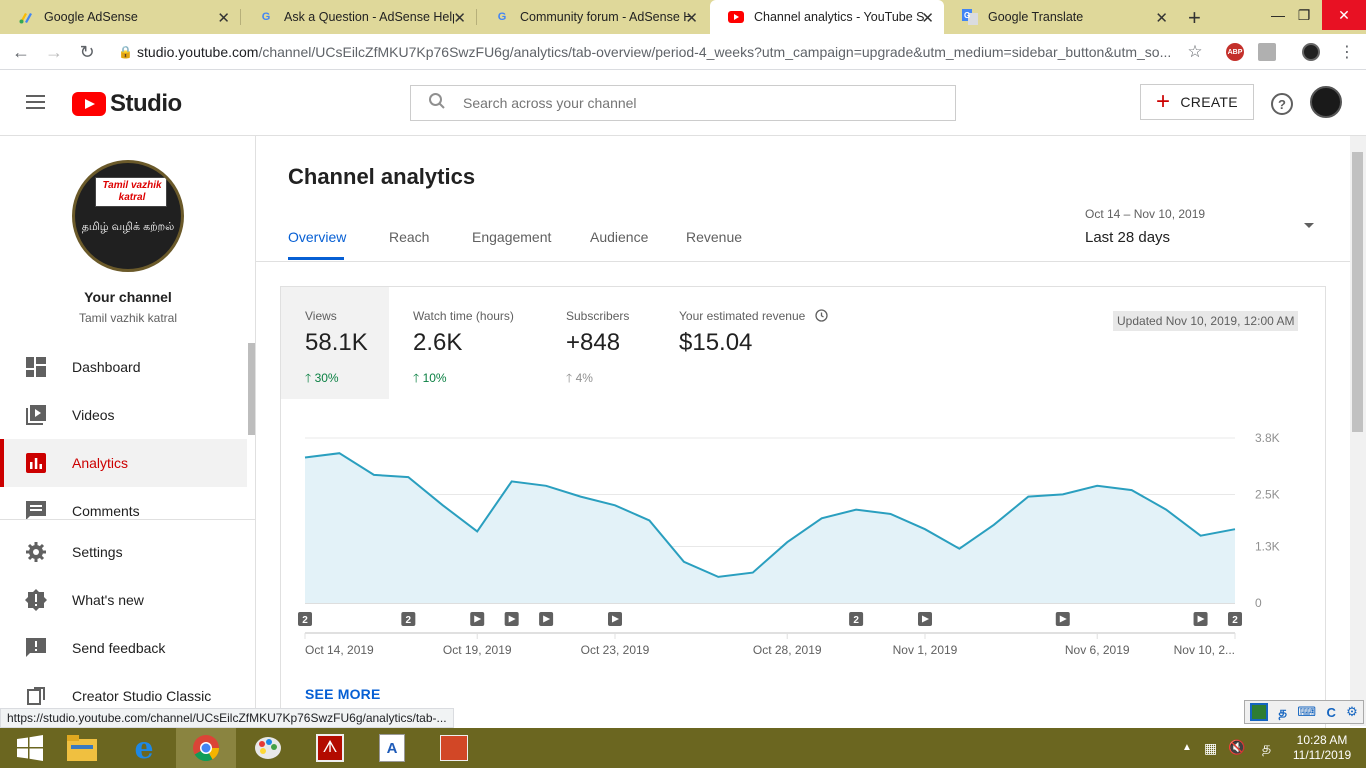  What do you see at coordinates (714, 237) in the screenshot?
I see `tab-revenue: Revenue` at bounding box center [714, 237].